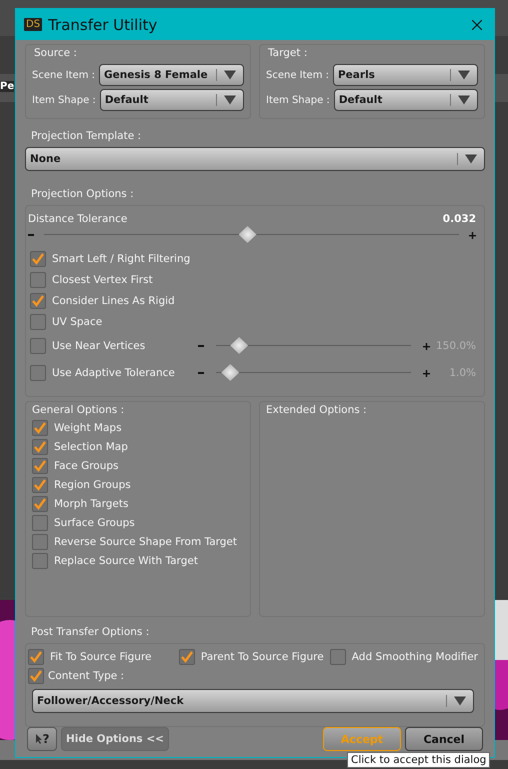 This screenshot has width=508, height=769. I want to click on pointer-icon, so click(38, 739).